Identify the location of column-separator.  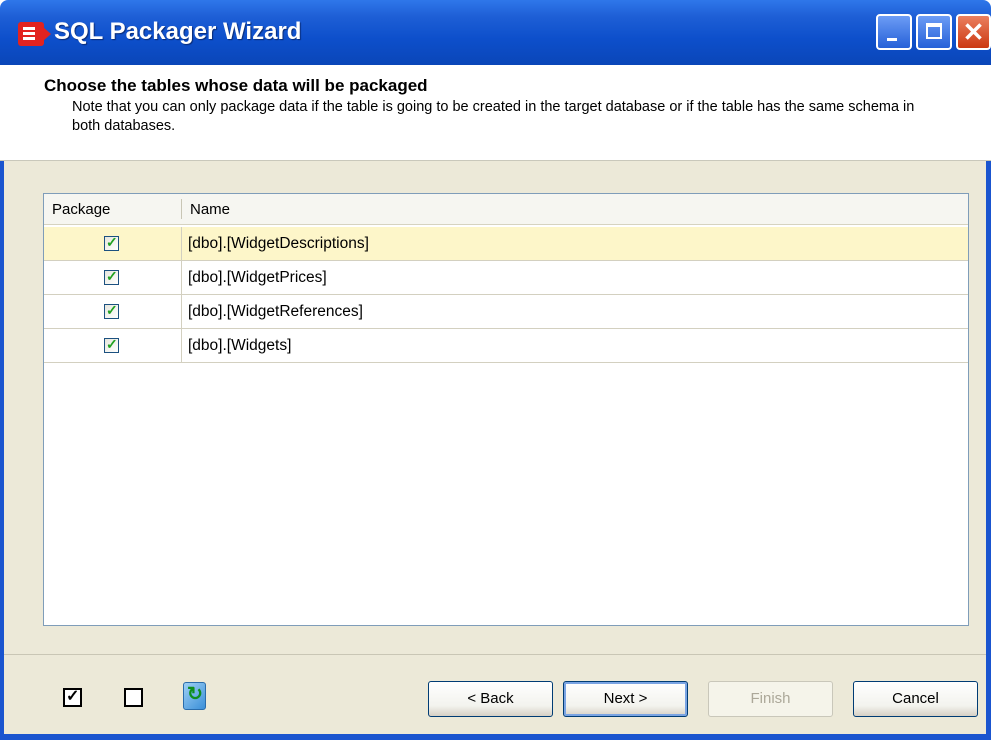
(181, 209).